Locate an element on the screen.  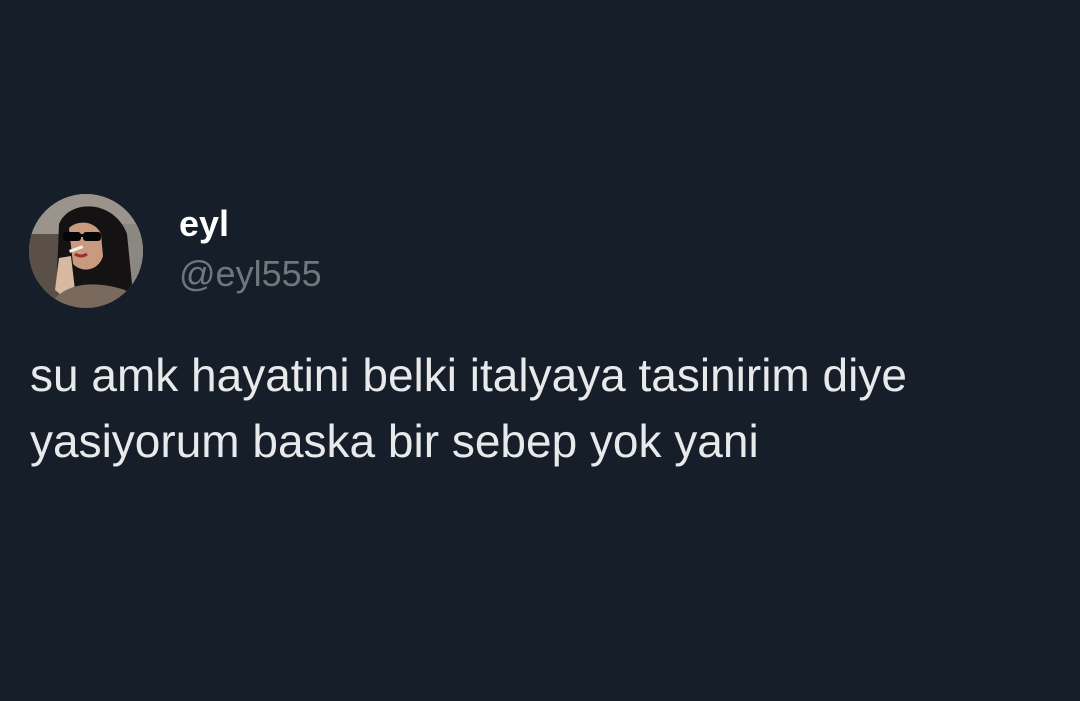
profile-photo-icon is located at coordinates (86, 251).